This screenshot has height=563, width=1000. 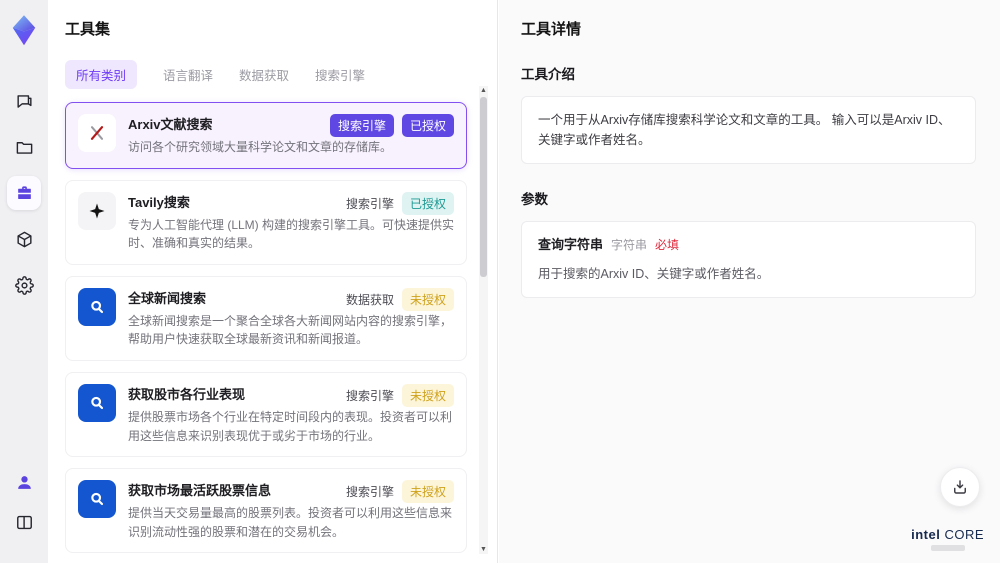 I want to click on param-name: 查询字符串, so click(x=571, y=244).